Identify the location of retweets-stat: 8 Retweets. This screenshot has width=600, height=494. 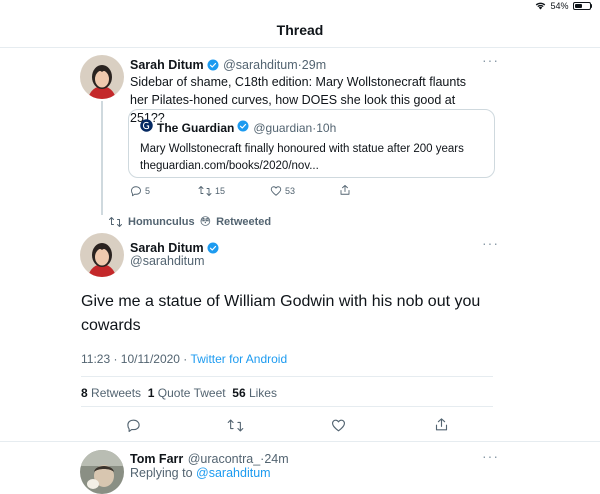
(111, 393).